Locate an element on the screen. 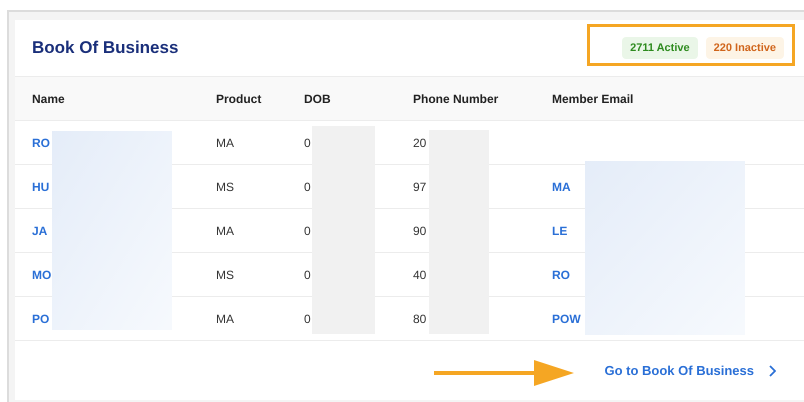  column-header: Name is located at coordinates (48, 99).